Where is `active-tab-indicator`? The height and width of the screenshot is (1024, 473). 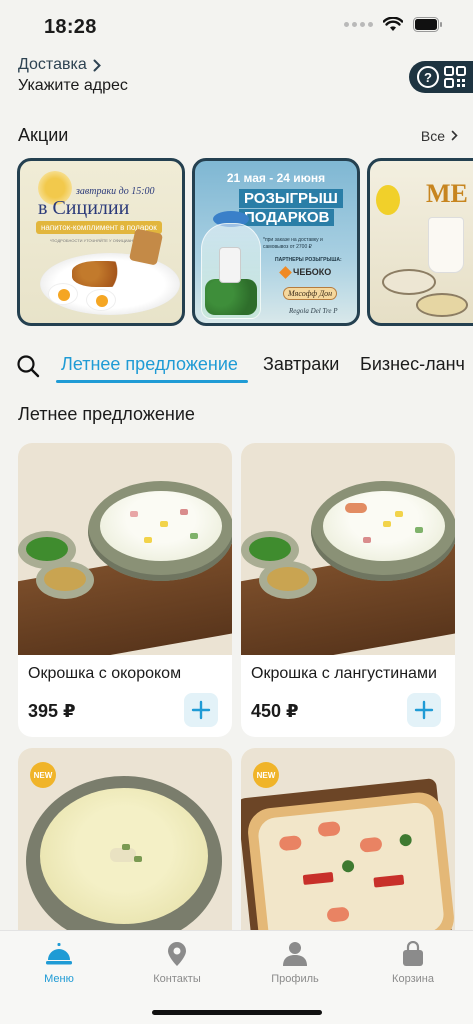
active-tab-indicator is located at coordinates (152, 381).